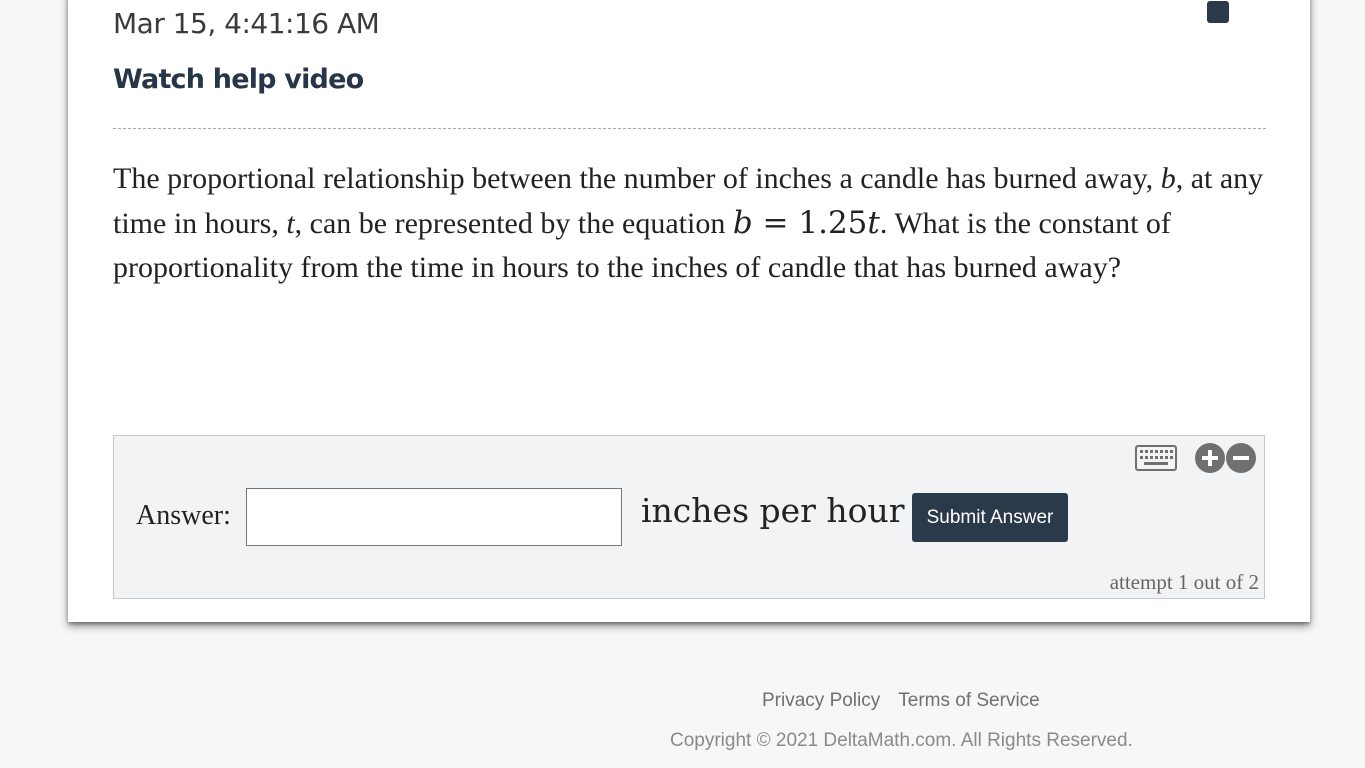 The width and height of the screenshot is (1365, 768). Describe the element at coordinates (1210, 458) in the screenshot. I see `zoom-in-icon` at that location.